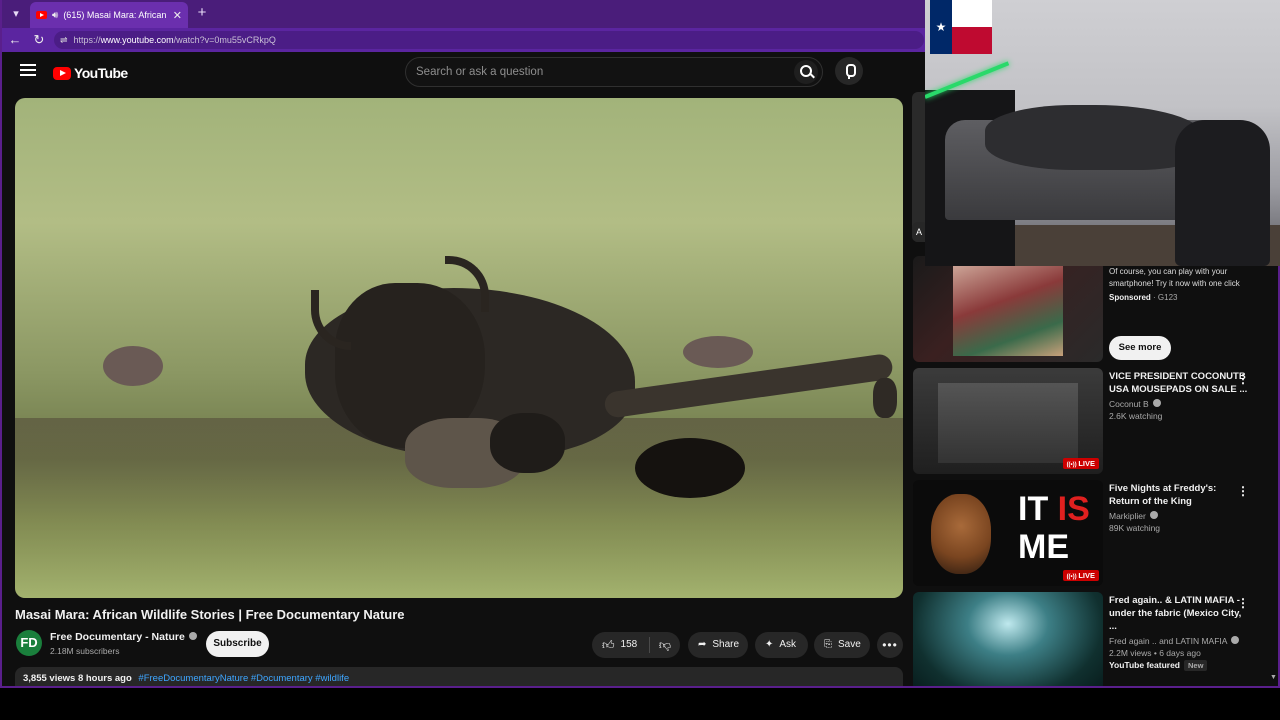 The image size is (1280, 720). I want to click on save-label: Save, so click(849, 644).